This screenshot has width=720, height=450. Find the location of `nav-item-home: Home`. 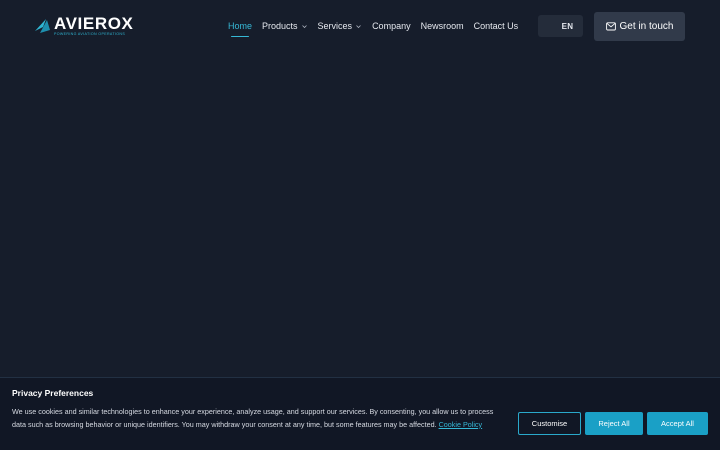

nav-item-home: Home is located at coordinates (240, 29).